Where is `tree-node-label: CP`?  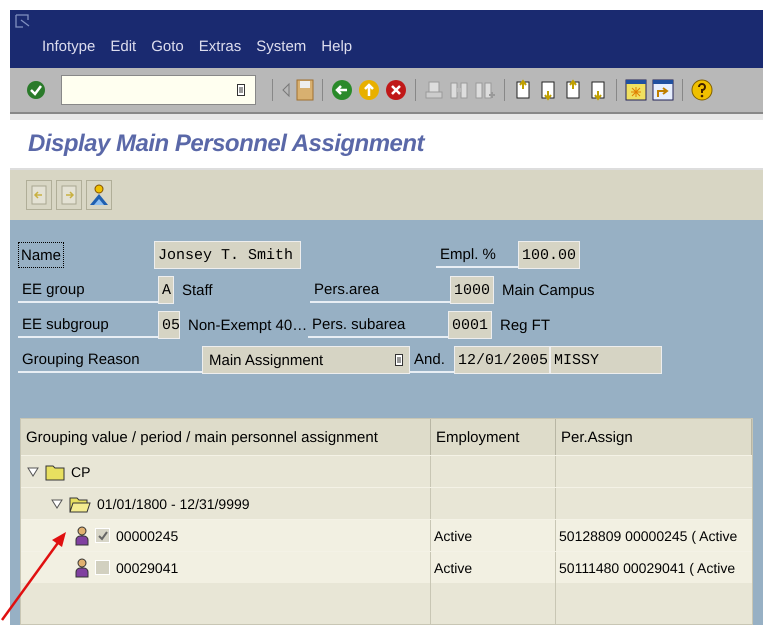
tree-node-label: CP is located at coordinates (80, 472).